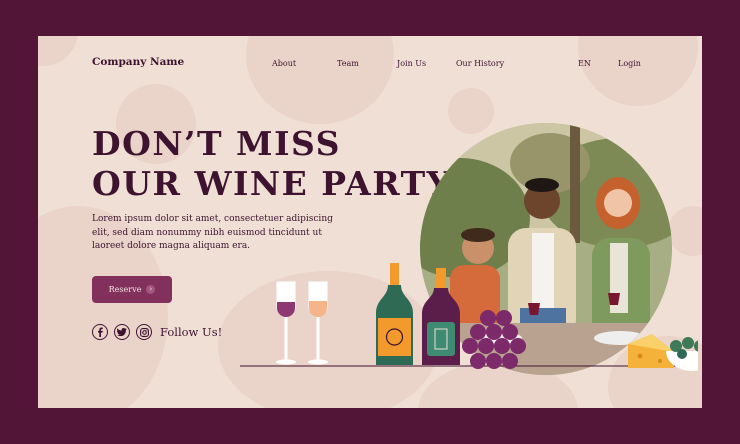 Image resolution: width=740 pixels, height=444 pixels. I want to click on wine-glass-red, so click(286, 322).